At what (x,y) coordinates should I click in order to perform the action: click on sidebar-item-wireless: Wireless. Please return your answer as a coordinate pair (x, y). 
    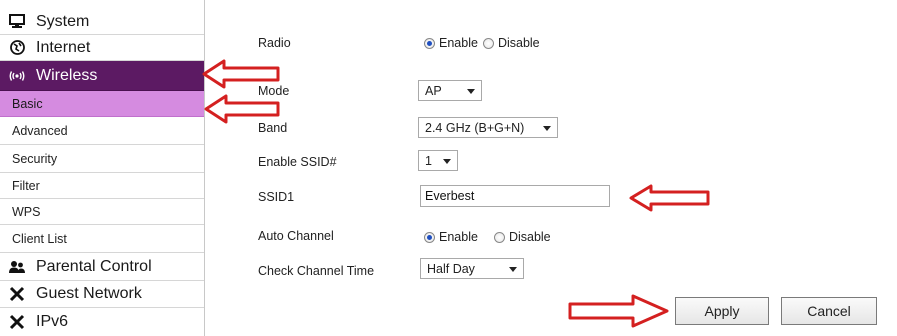
    Looking at the image, I should click on (102, 76).